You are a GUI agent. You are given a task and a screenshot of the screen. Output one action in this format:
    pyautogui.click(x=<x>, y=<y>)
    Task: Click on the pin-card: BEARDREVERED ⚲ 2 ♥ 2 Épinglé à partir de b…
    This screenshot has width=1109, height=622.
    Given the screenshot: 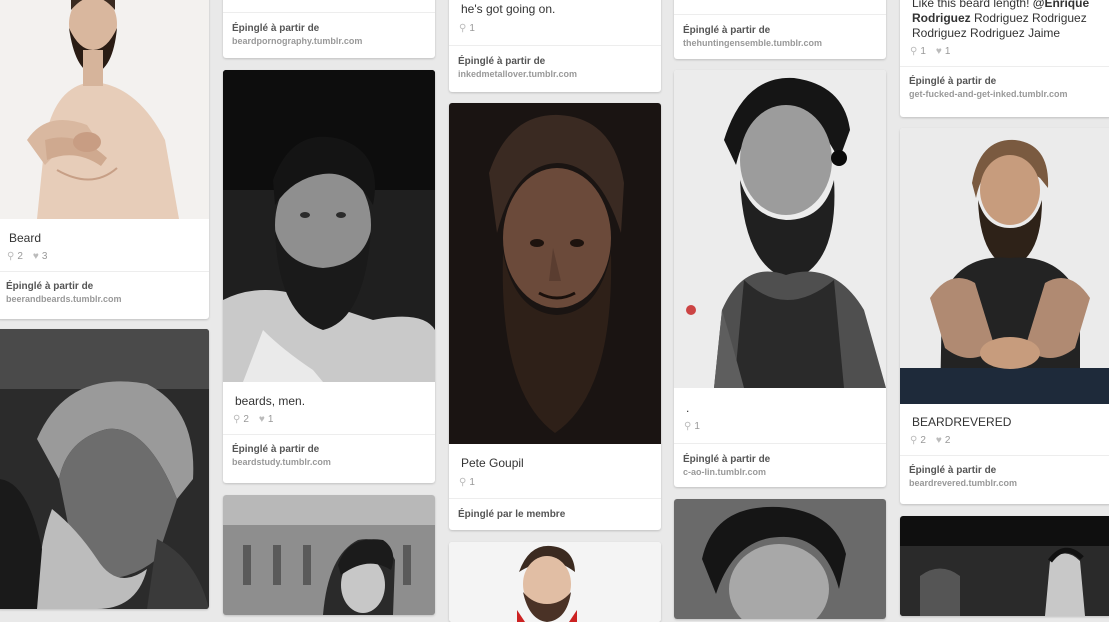 What is the action you would take?
    pyautogui.click(x=1004, y=316)
    